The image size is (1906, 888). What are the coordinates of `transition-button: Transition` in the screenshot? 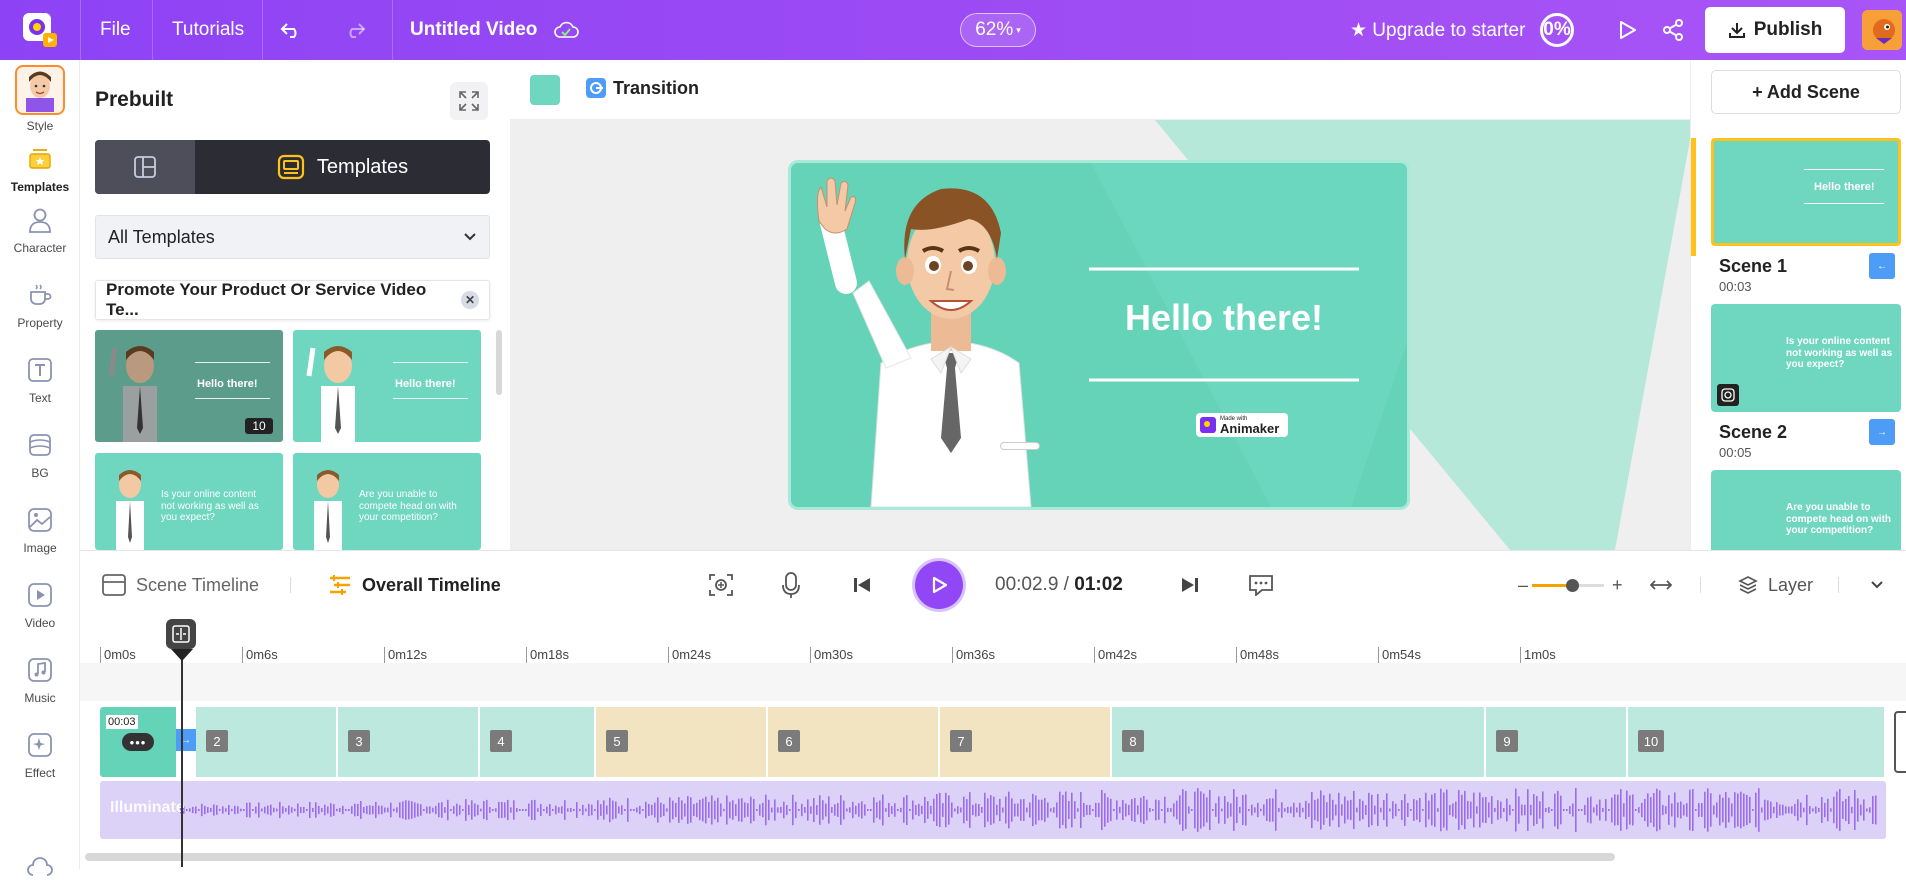 It's located at (642, 88).